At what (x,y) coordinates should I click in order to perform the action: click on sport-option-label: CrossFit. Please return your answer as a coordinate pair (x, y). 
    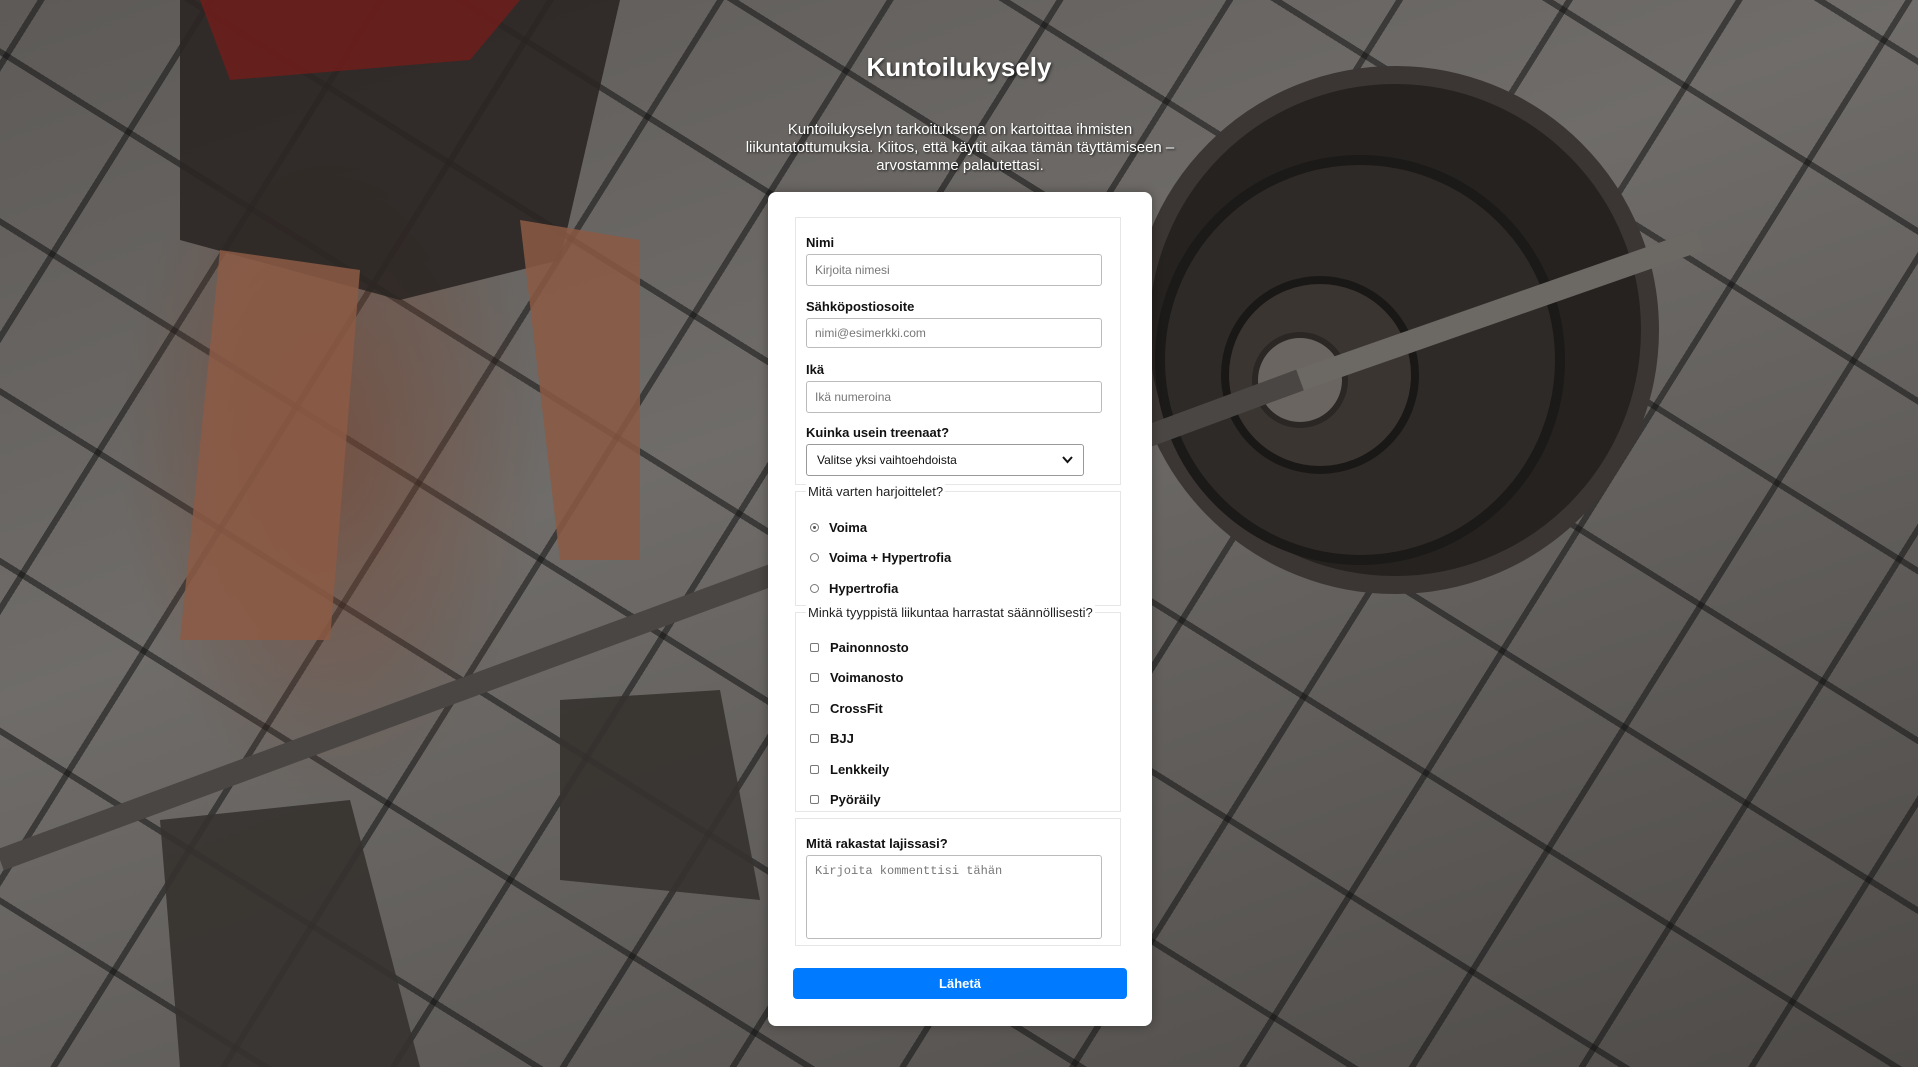
    Looking at the image, I should click on (856, 708).